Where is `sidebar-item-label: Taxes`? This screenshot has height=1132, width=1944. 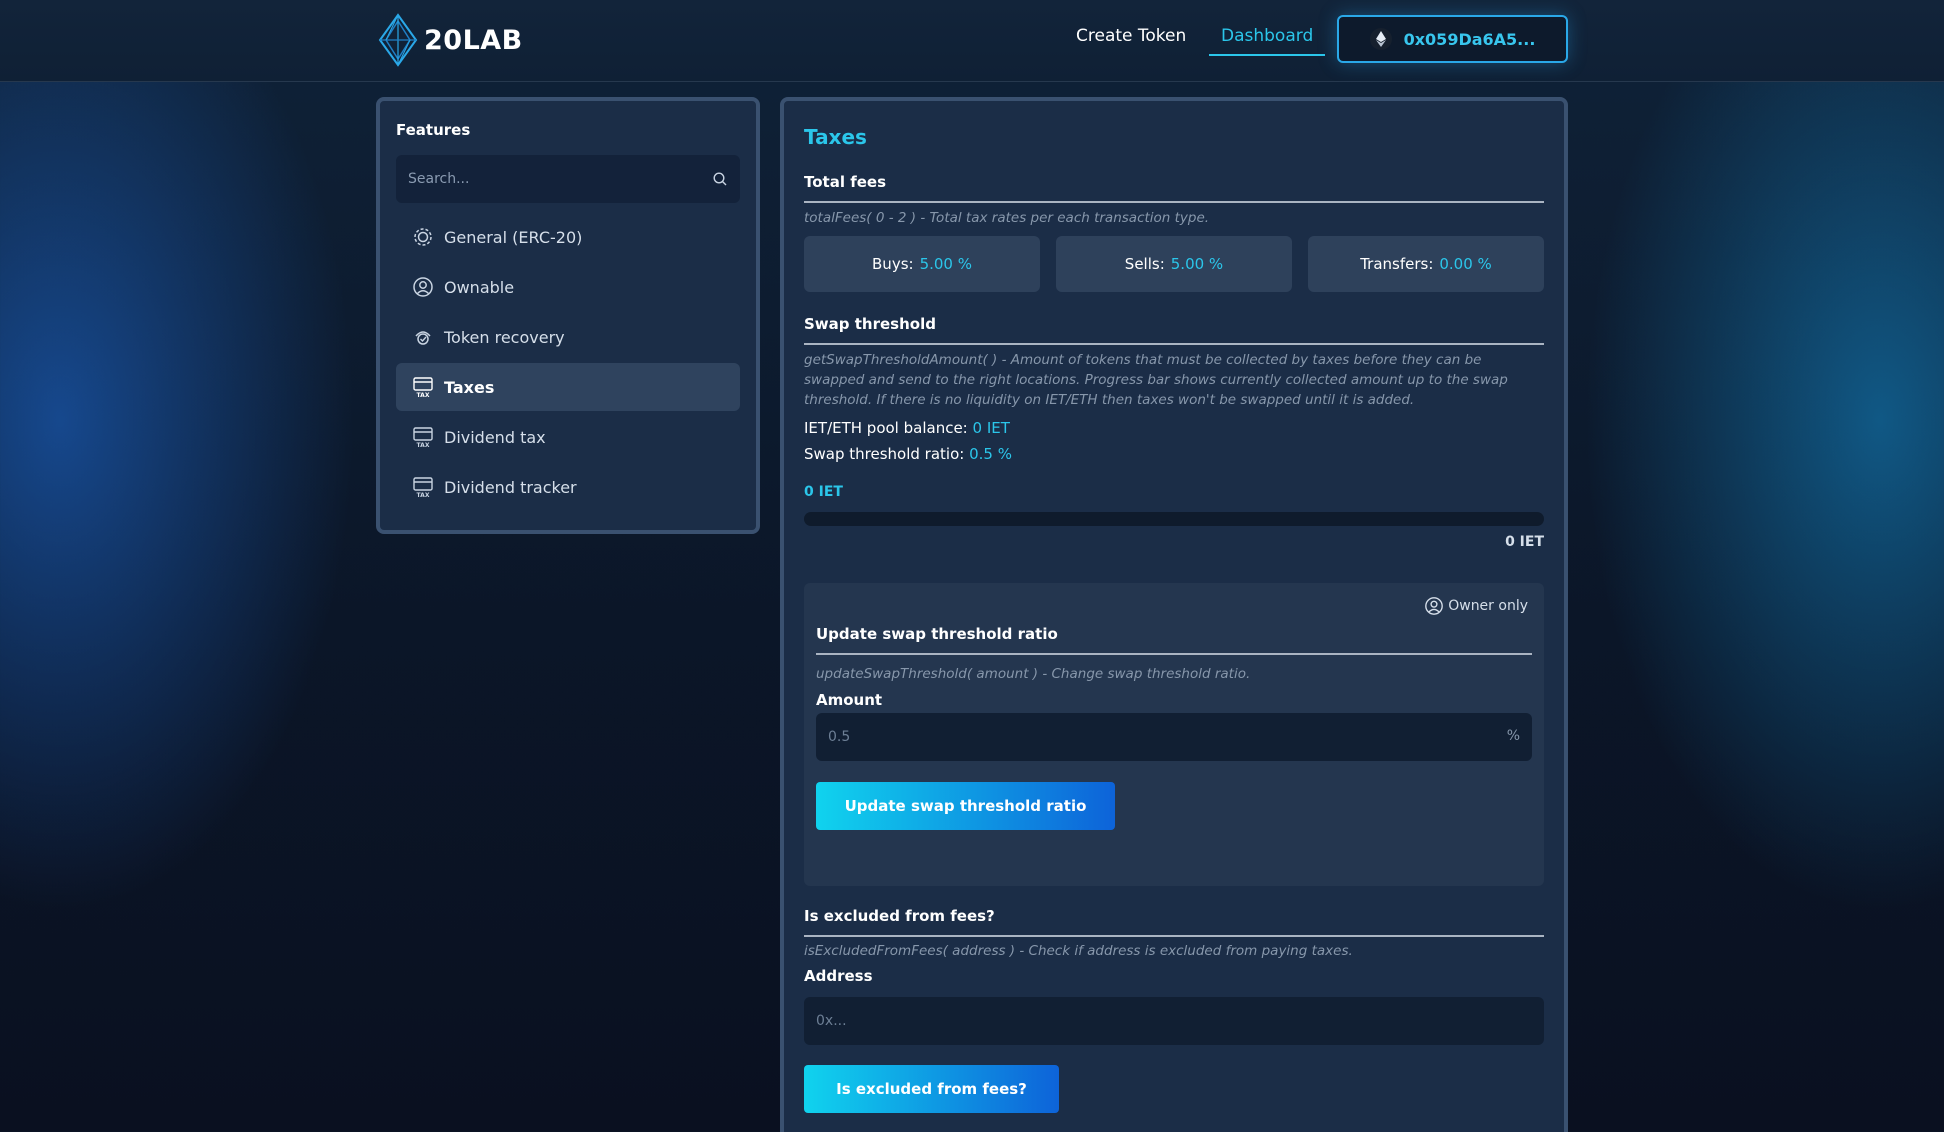
sidebar-item-label: Taxes is located at coordinates (469, 387).